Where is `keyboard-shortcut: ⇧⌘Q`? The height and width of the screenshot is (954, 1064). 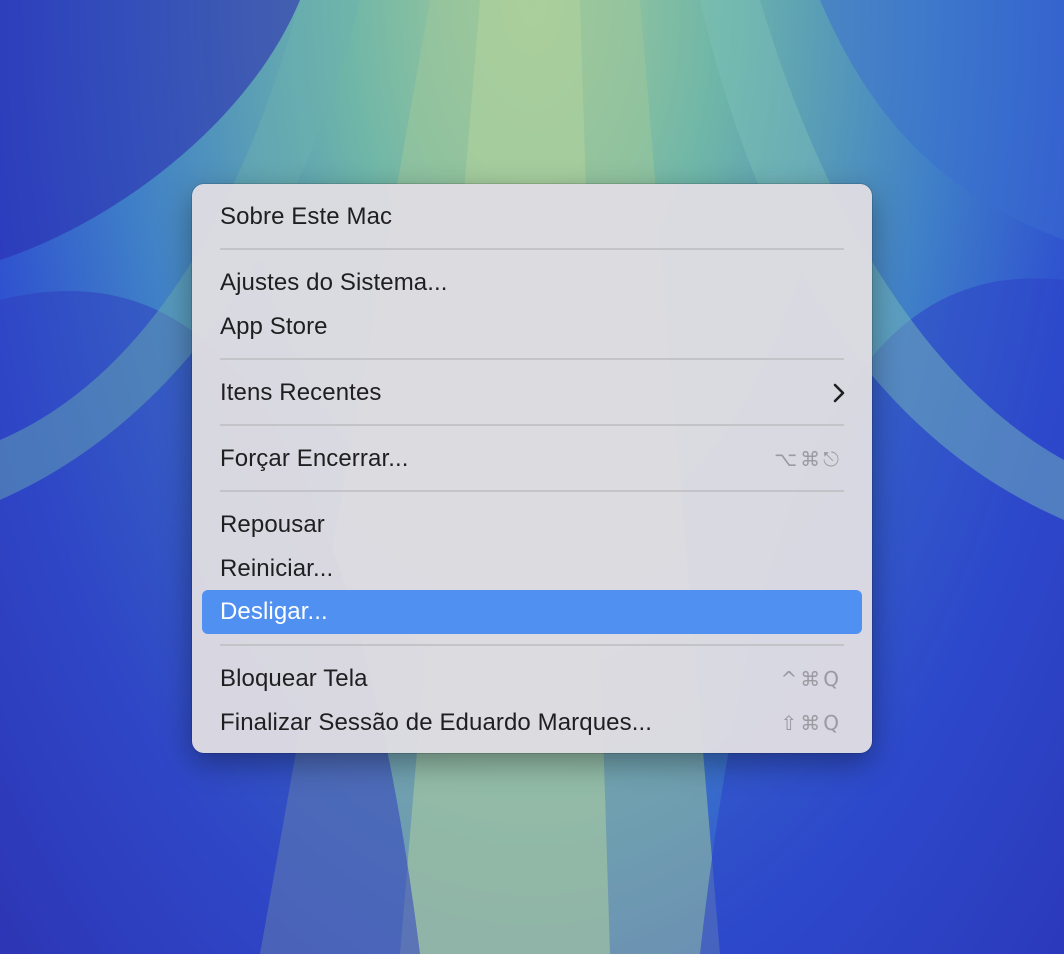 keyboard-shortcut: ⇧⌘Q is located at coordinates (811, 723).